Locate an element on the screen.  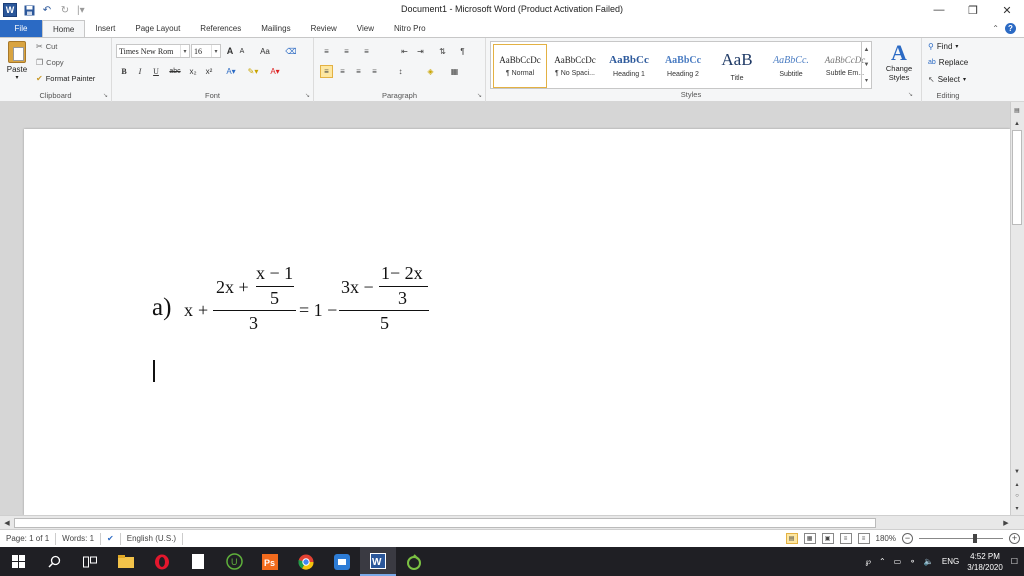
language-indicator-taskbar: ENG is located at coordinates (950, 561).